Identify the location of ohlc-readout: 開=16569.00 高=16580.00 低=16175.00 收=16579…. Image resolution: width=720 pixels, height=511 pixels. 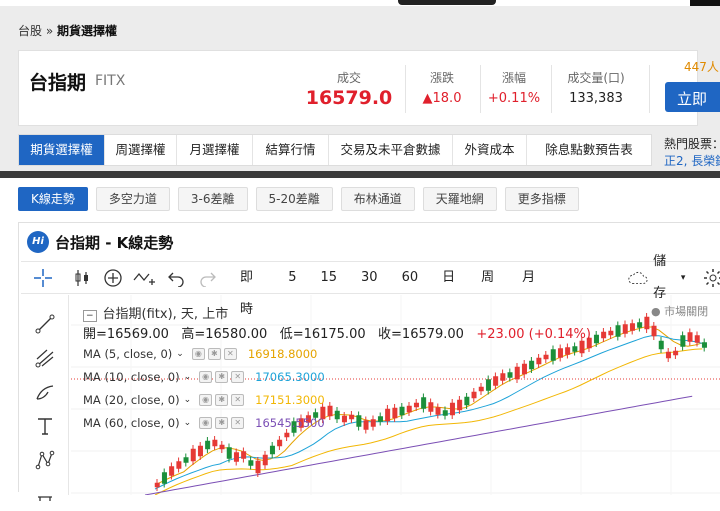
(337, 332).